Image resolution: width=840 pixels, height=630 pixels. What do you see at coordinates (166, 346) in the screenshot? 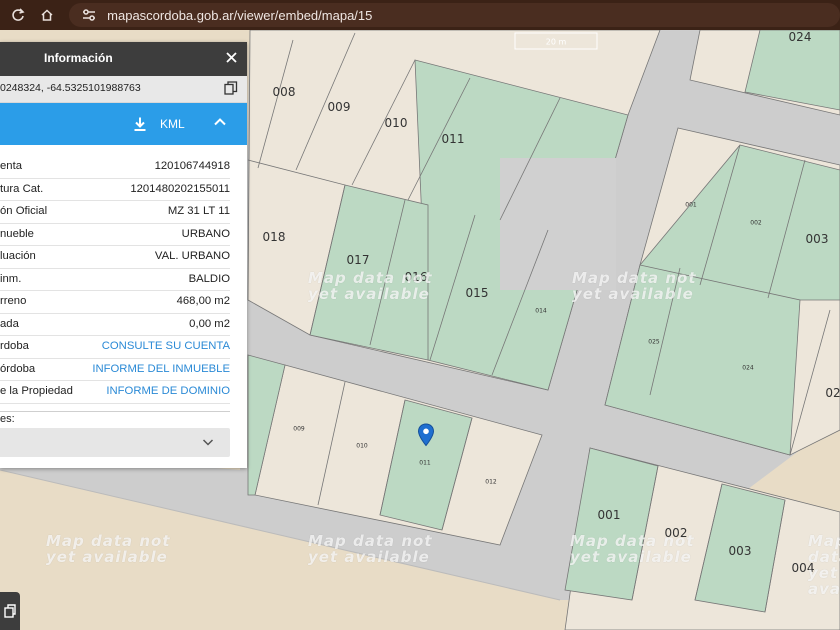
I see `detail-link: CONSULTE SU CUENTA` at bounding box center [166, 346].